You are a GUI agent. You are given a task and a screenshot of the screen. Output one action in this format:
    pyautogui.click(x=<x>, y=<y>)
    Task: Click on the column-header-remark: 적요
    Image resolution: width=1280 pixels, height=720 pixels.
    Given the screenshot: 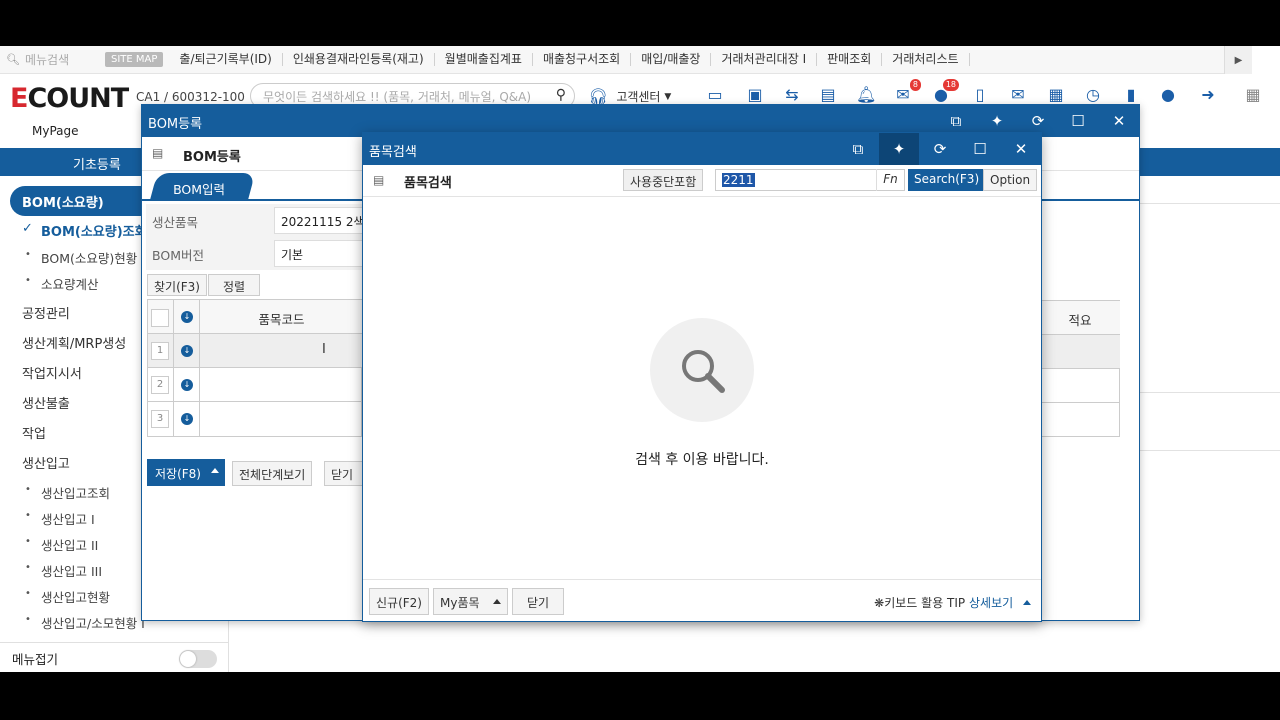 What is the action you would take?
    pyautogui.click(x=1080, y=318)
    